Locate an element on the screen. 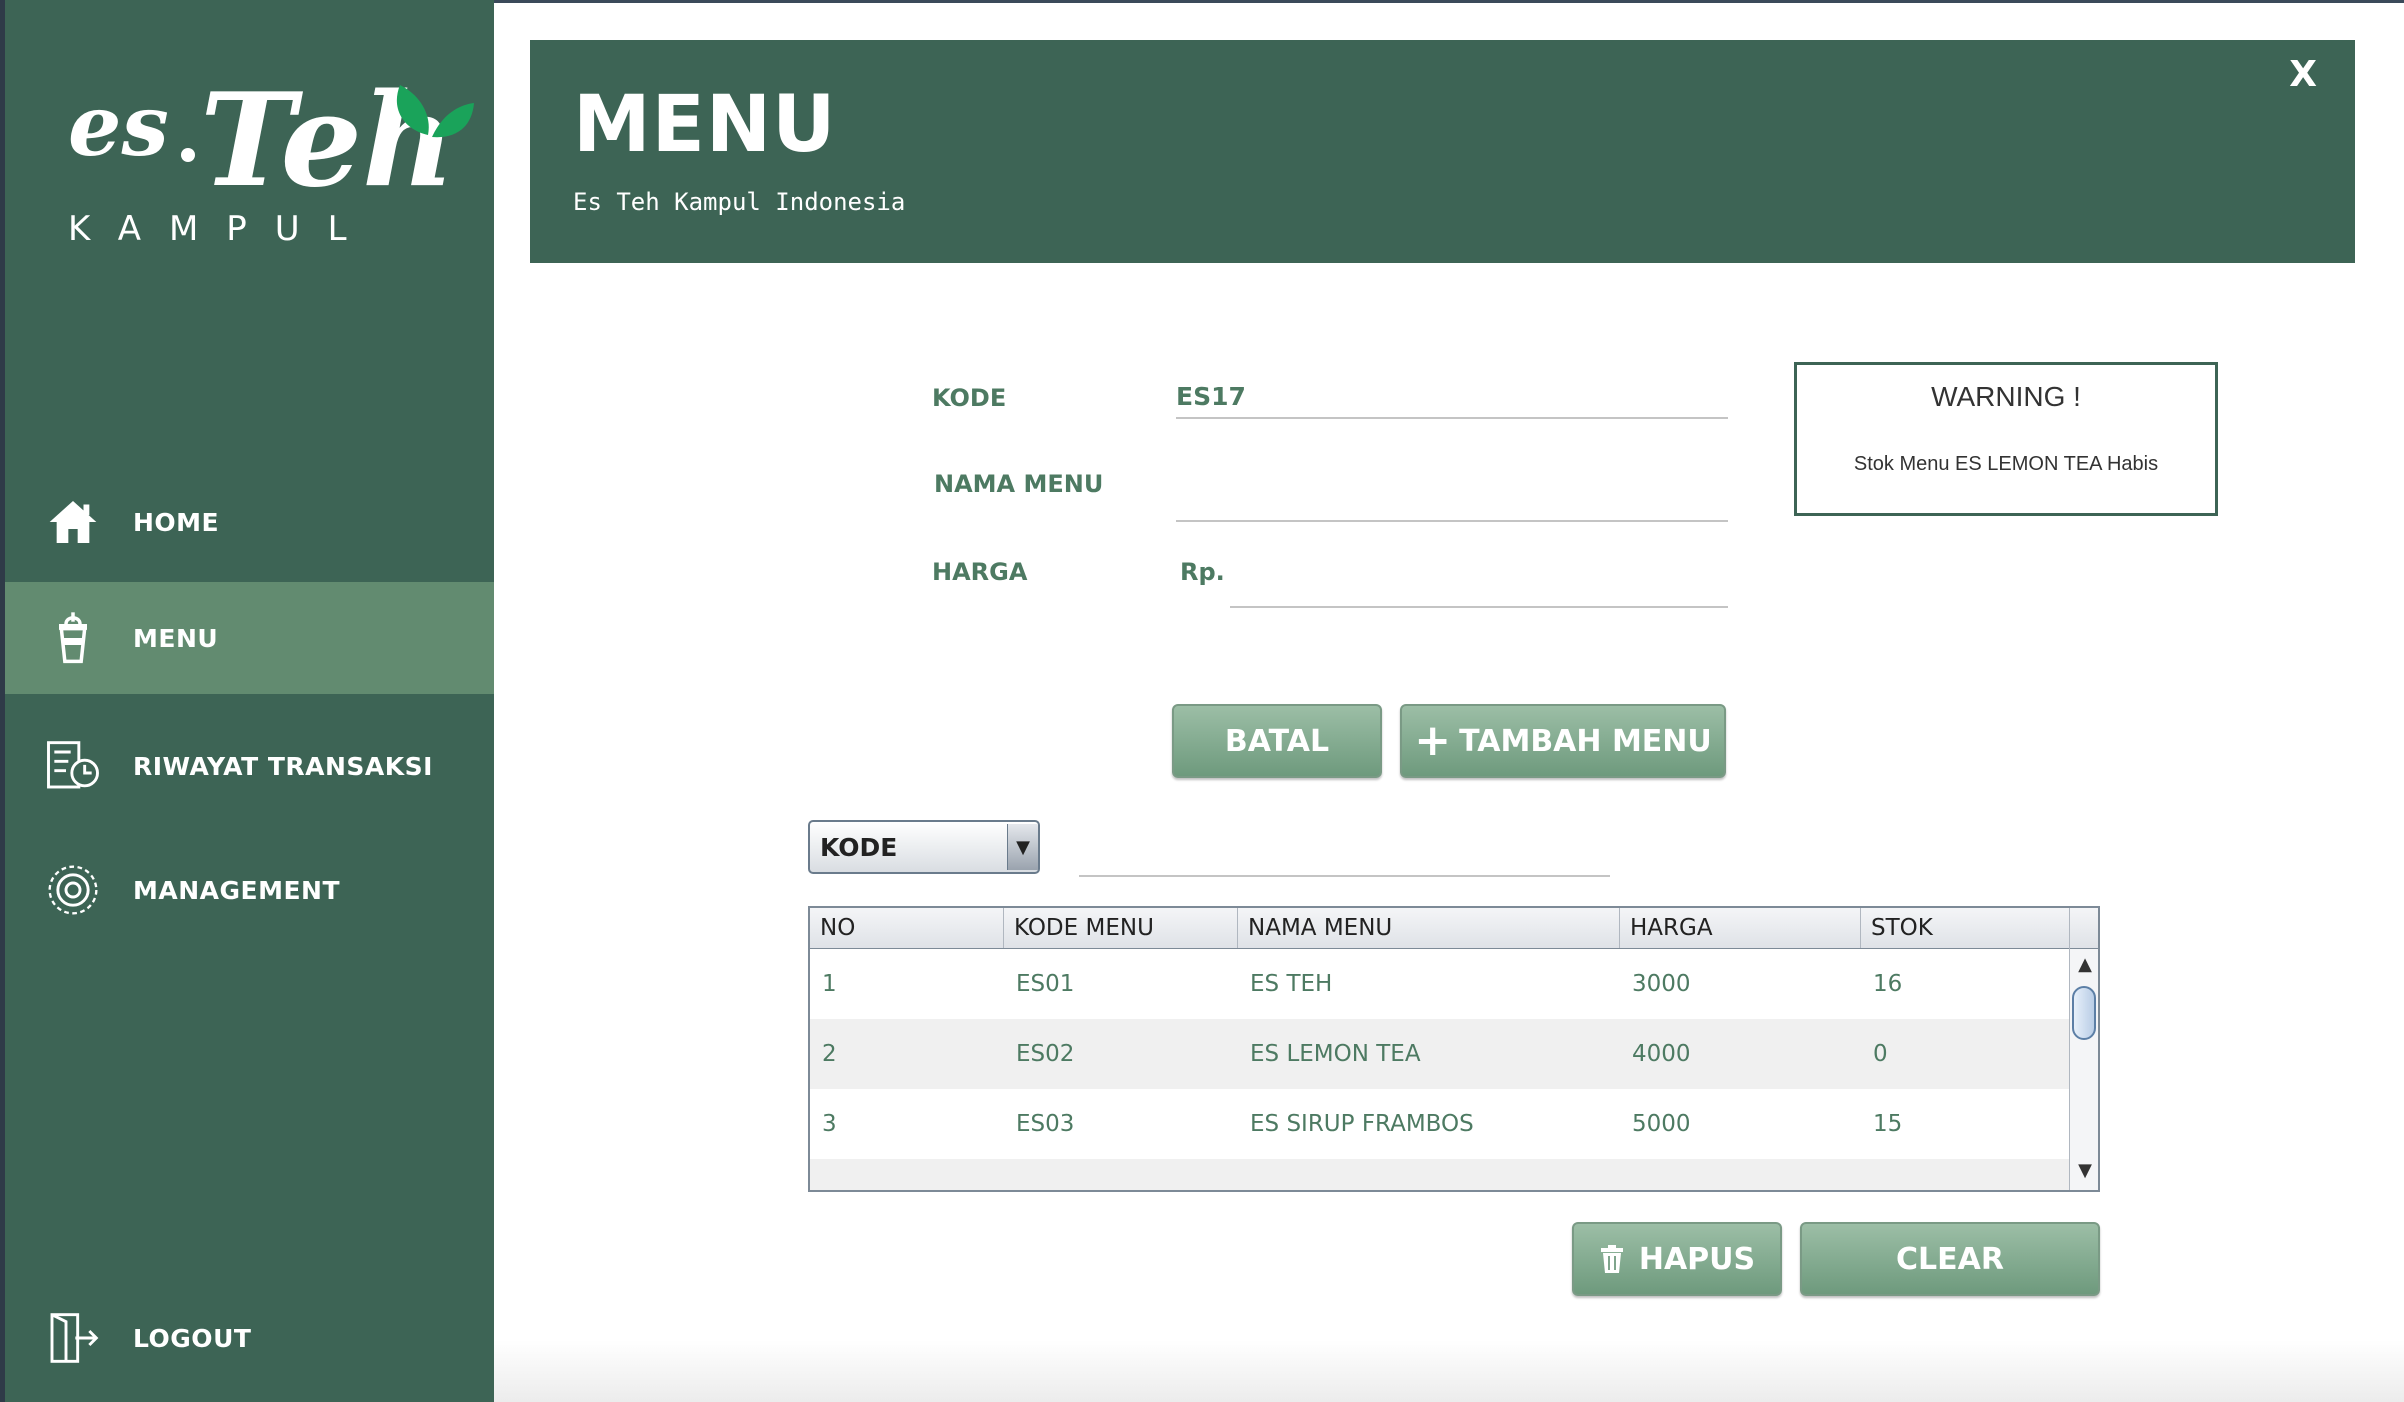  tambah-menu-button: + TAMBAH MENU is located at coordinates (1563, 741).